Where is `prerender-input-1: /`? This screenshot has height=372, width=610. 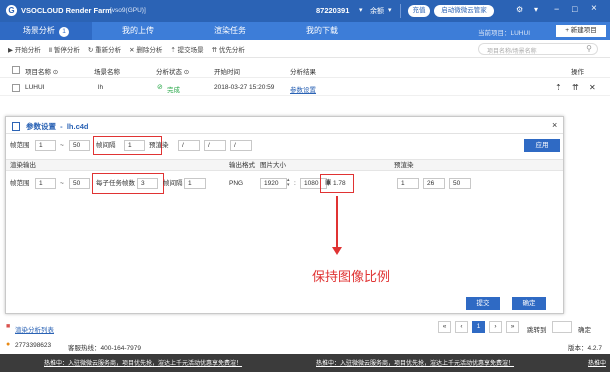 prerender-input-1: / is located at coordinates (189, 145).